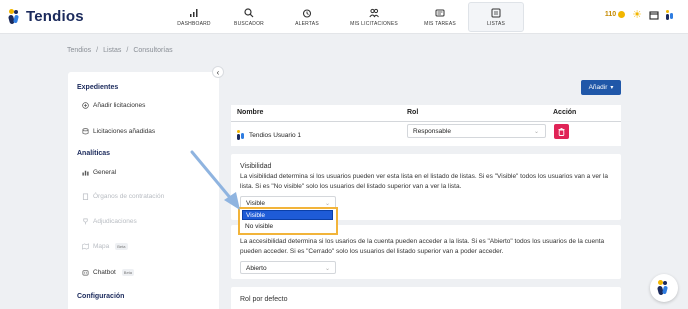 Image resolution: width=688 pixels, height=309 pixels. I want to click on table-row: Tendios Usuario 1, so click(269, 135).